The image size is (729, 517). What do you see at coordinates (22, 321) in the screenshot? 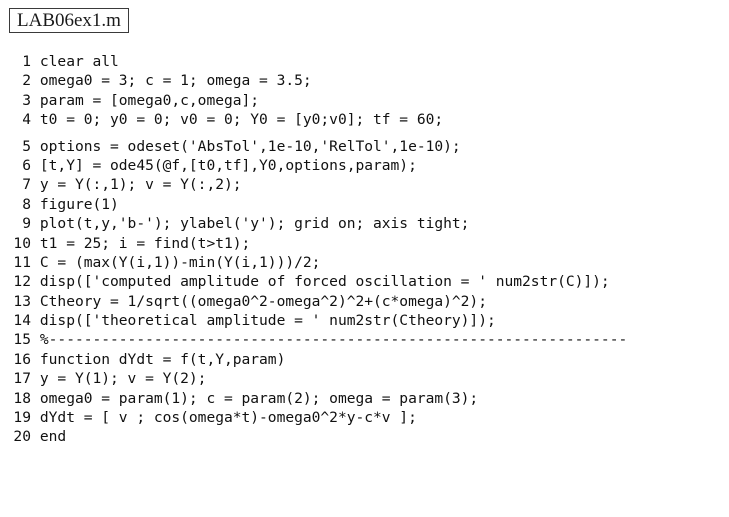
I see `line-number: 14` at bounding box center [22, 321].